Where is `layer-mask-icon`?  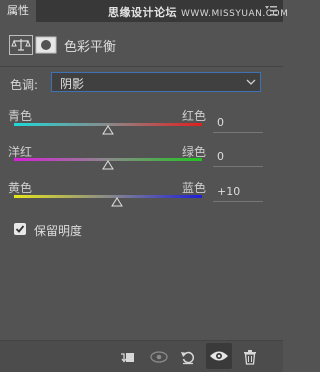
layer-mask-icon is located at coordinates (46, 45).